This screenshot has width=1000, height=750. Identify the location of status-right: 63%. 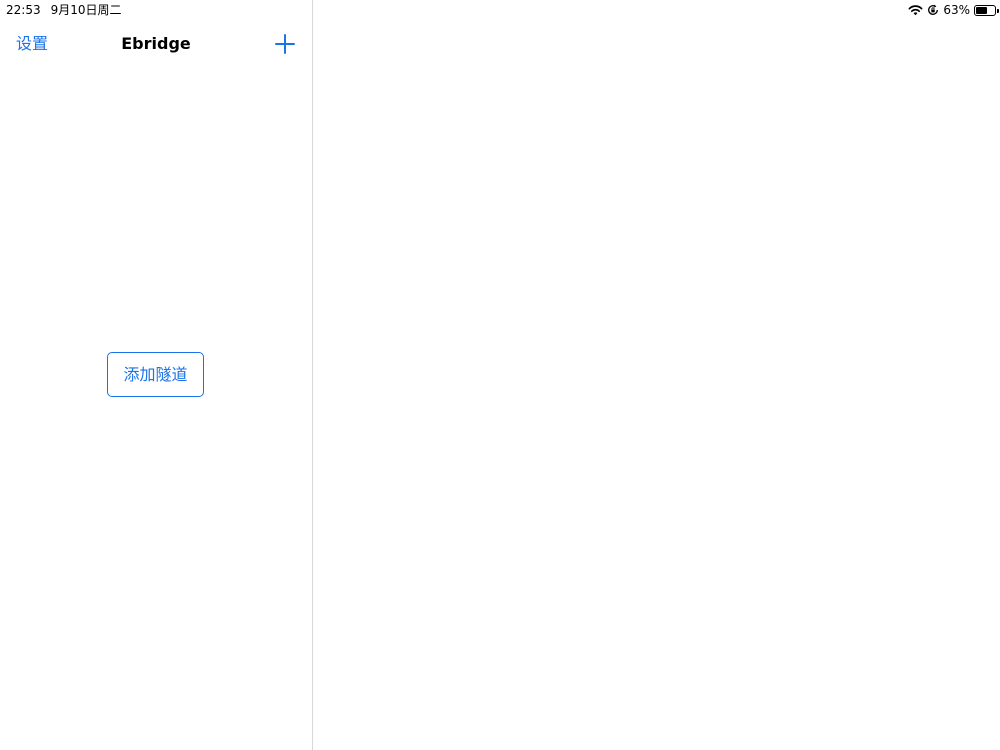
(953, 10).